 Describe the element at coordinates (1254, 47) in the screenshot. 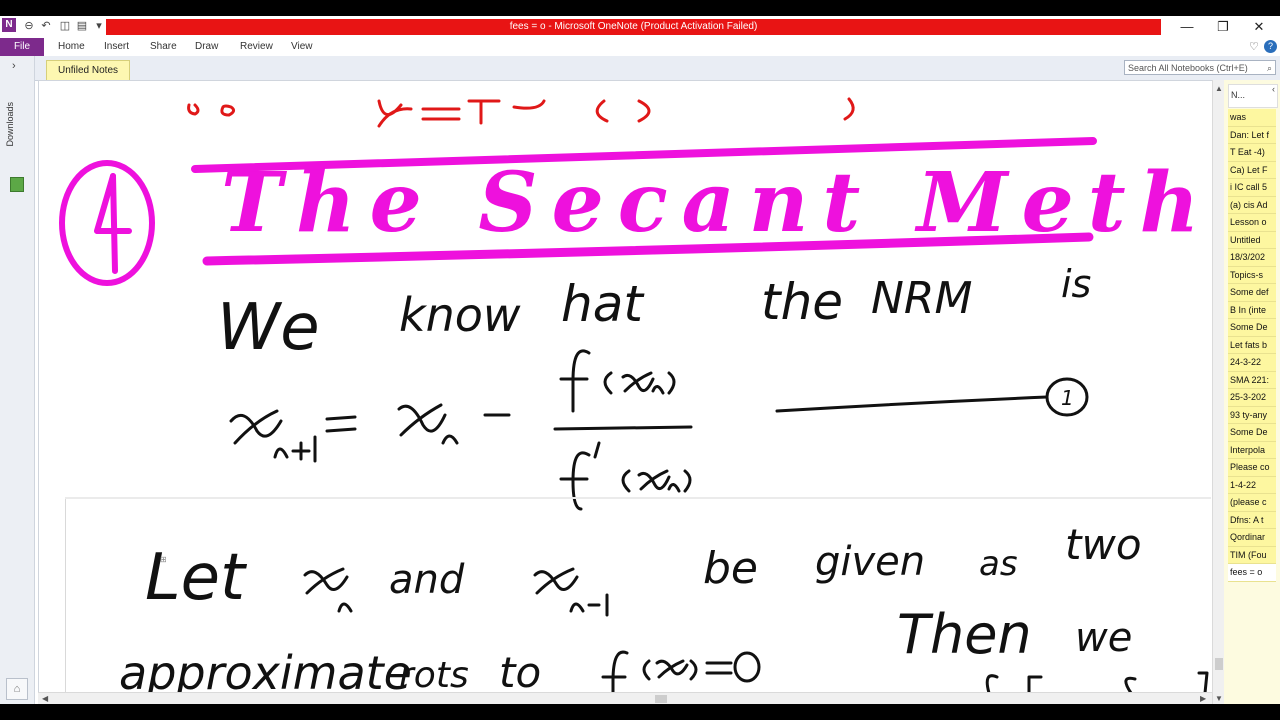

I see `ribbon-collapse-icon: ♡` at that location.